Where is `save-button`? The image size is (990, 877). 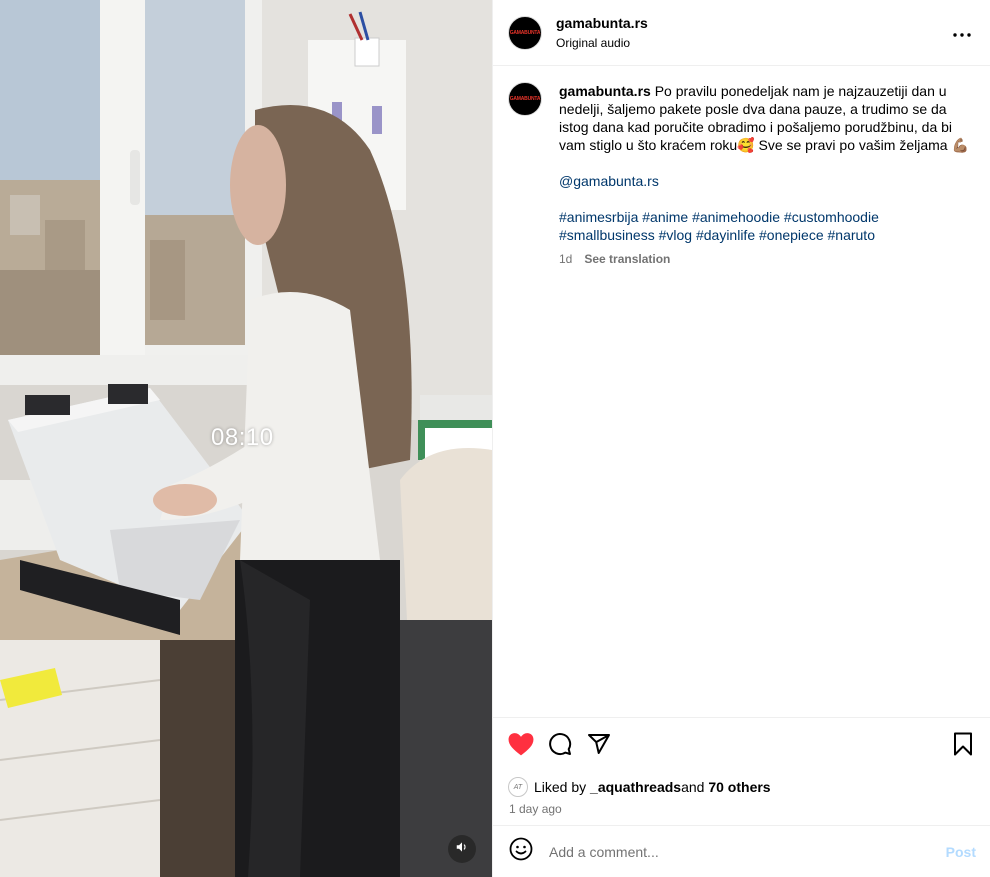
save-button is located at coordinates (963, 746).